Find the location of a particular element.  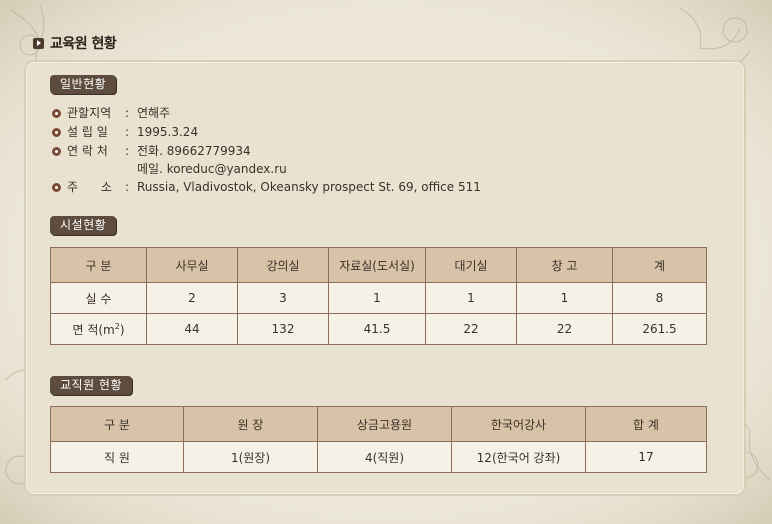

table-cell: 44 is located at coordinates (192, 329).